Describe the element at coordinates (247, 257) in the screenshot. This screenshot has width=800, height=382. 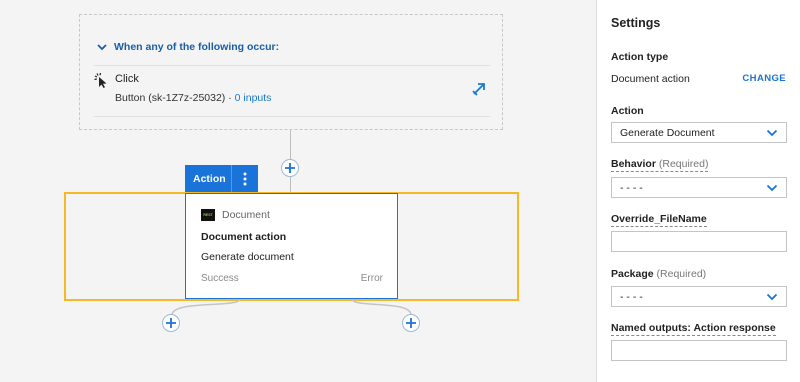
I see `action-description: Generate document` at that location.